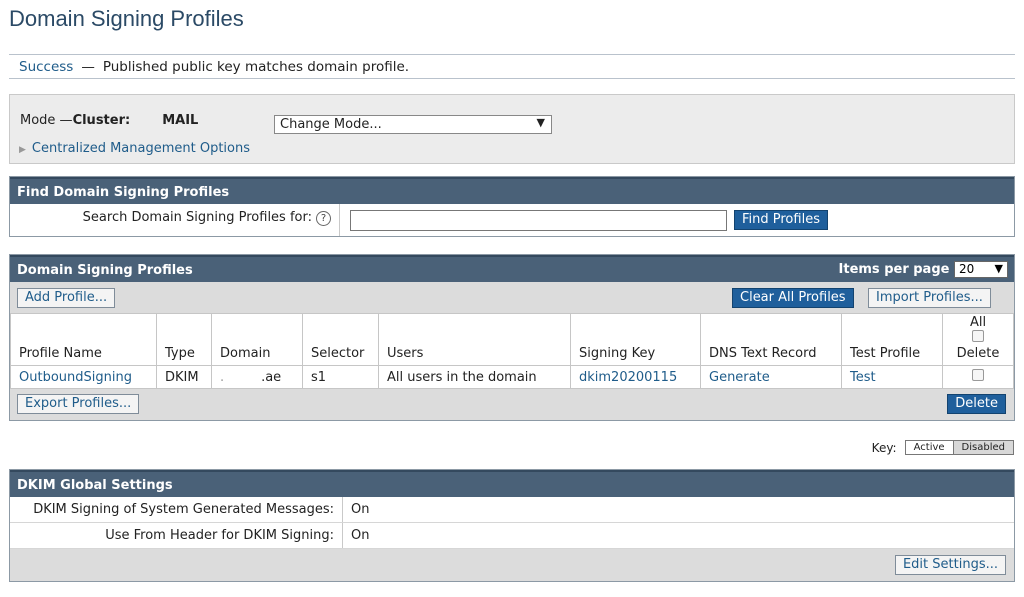 The height and width of the screenshot is (597, 1024). Describe the element at coordinates (894, 269) in the screenshot. I see `items-per-page-label: Items per page` at that location.